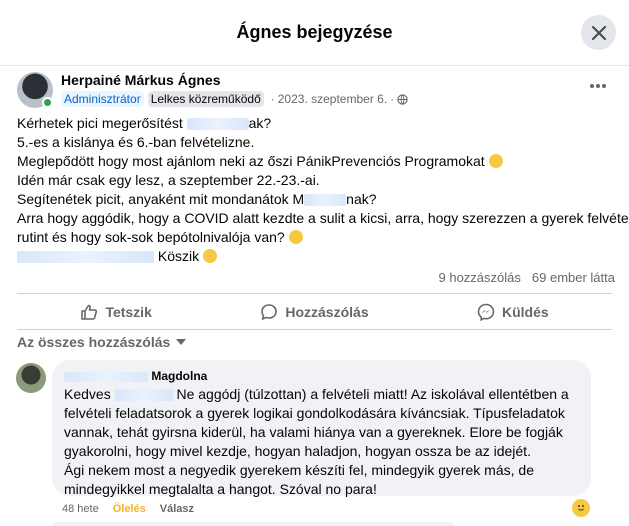 Image resolution: width=629 pixels, height=526 pixels. What do you see at coordinates (486, 312) in the screenshot?
I see `messenger-icon` at bounding box center [486, 312].